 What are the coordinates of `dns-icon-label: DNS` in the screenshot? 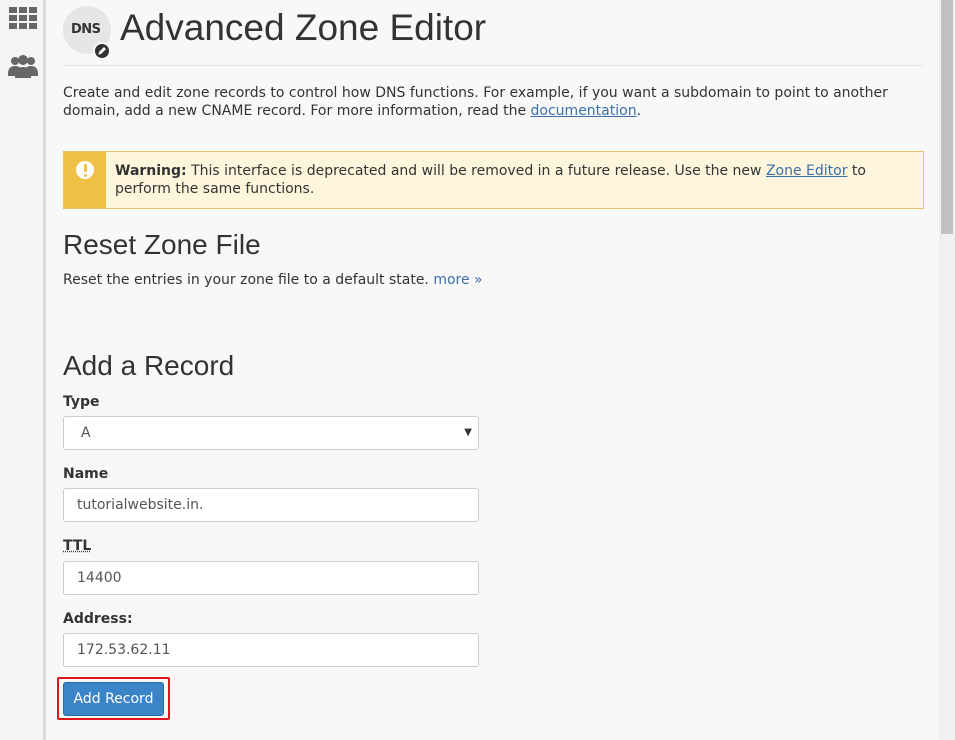 It's located at (86, 29).